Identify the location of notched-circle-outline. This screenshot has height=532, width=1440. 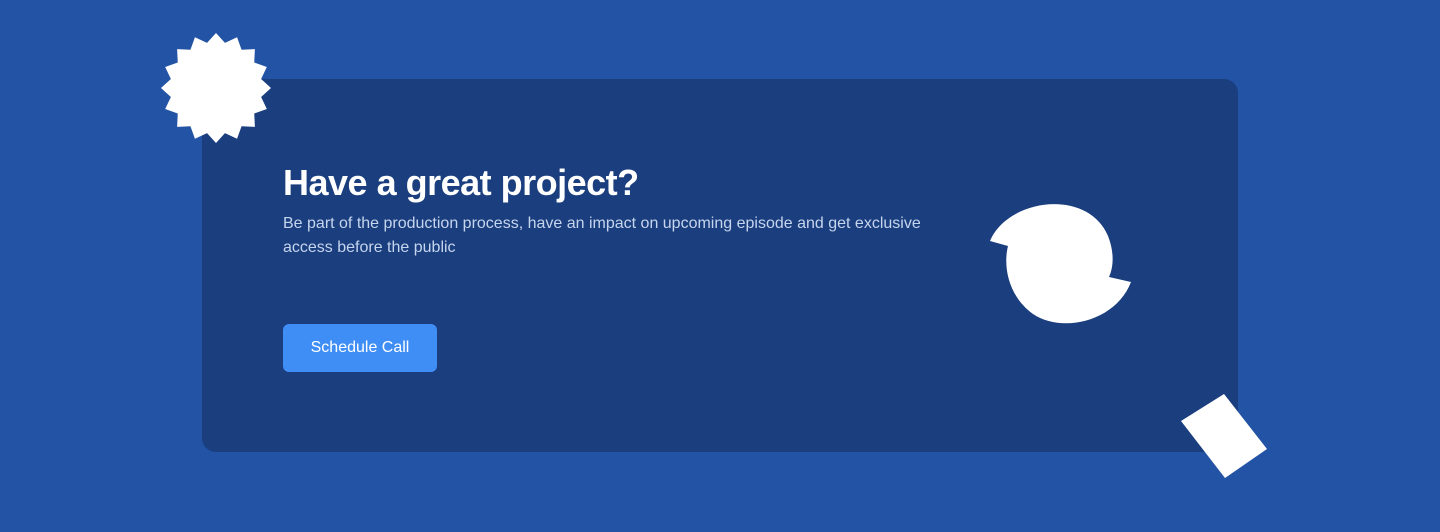
(1060, 264).